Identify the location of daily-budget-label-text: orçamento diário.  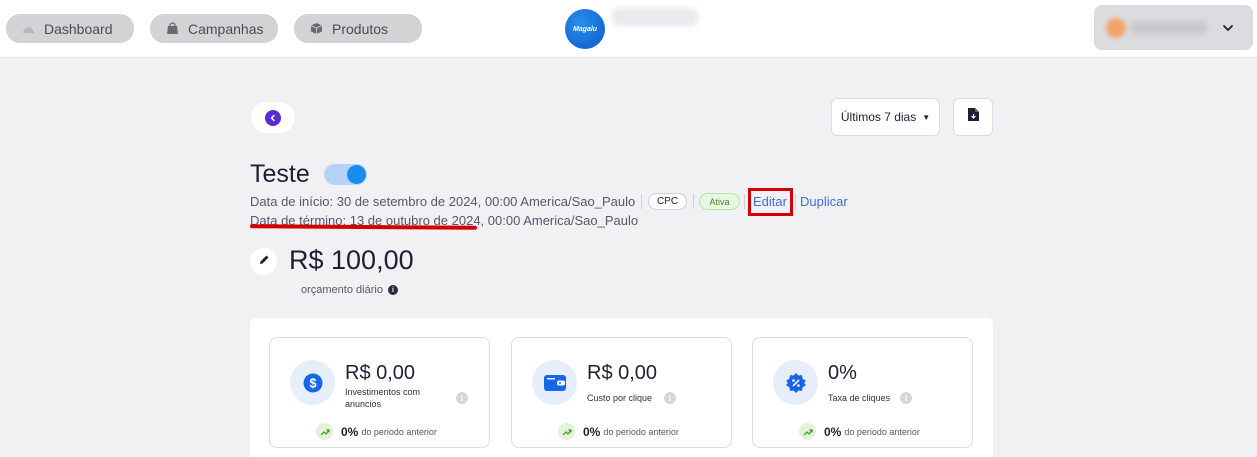
(342, 290).